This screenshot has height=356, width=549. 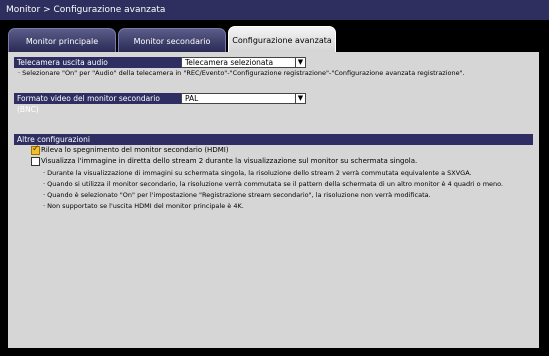 What do you see at coordinates (229, 62) in the screenshot?
I see `audio-camera-value: Telecamera selezionata` at bounding box center [229, 62].